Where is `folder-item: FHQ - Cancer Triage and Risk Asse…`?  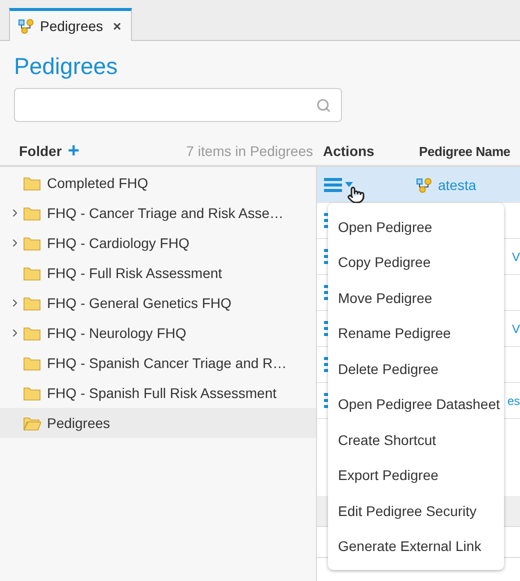
folder-item: FHQ - Cancer Triage and Risk Asse… is located at coordinates (158, 213).